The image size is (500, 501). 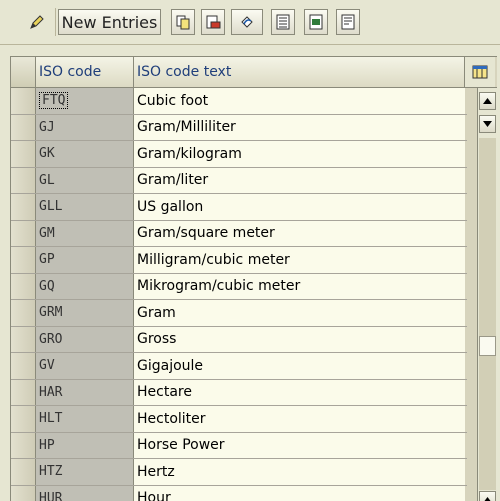 I want to click on table-row: FTQ Cubic foot, so click(x=239, y=101).